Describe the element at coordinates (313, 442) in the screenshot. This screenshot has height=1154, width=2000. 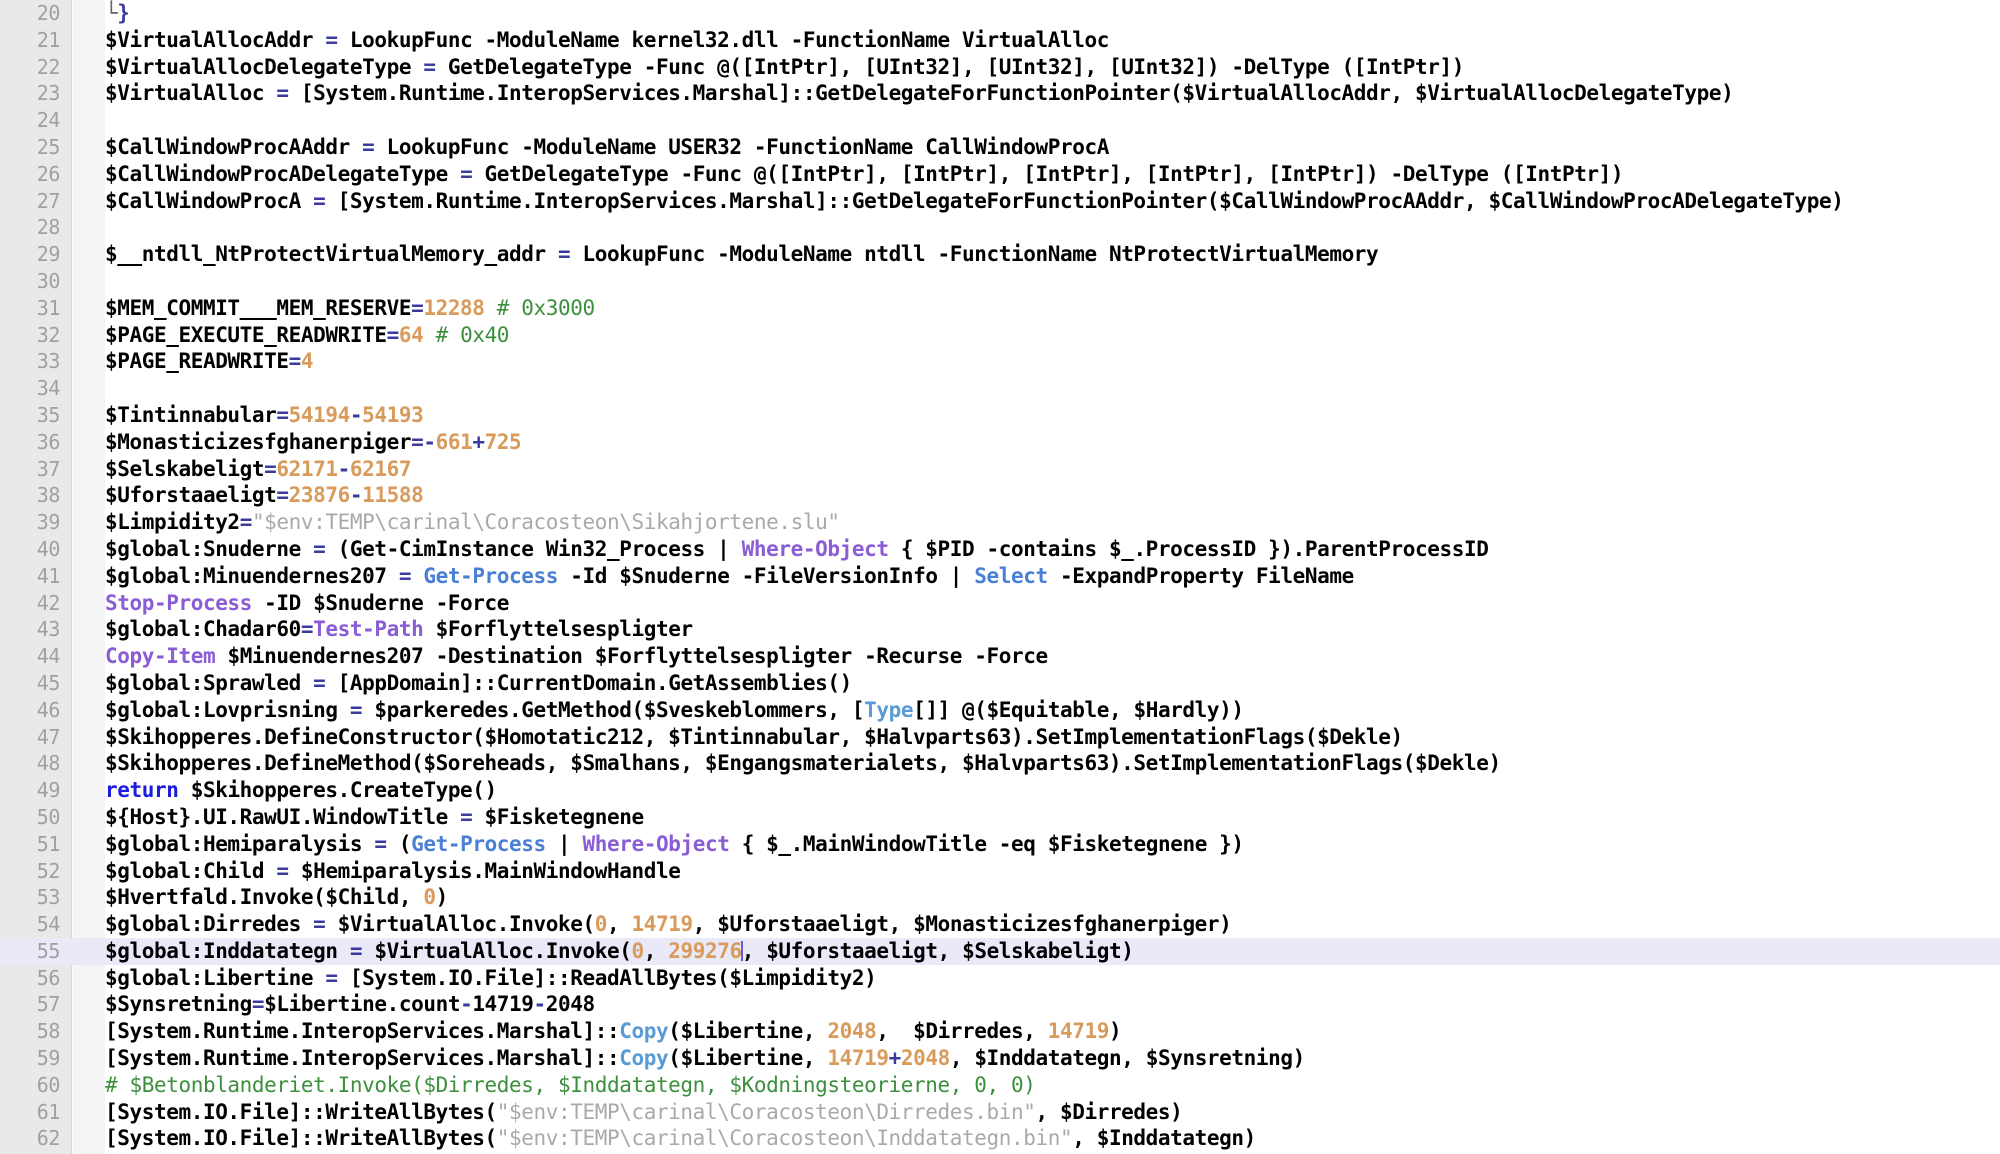
I see `code-line-content: $Monasticizesfghanerpiger=-661+725` at that location.